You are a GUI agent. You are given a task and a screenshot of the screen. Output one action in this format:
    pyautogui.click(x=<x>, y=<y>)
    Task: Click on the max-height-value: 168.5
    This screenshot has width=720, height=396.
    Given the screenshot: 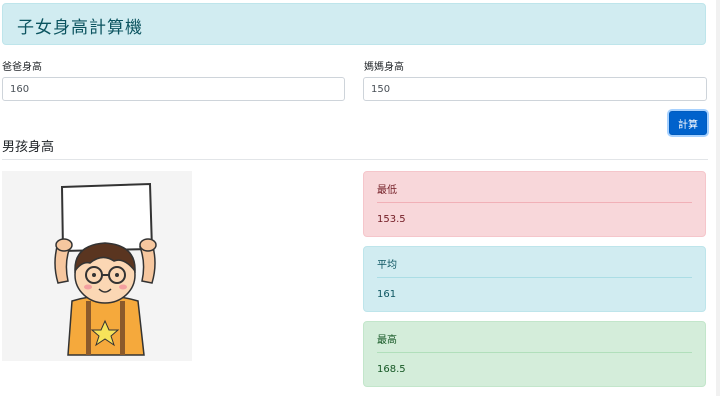 What is the action you would take?
    pyautogui.click(x=391, y=369)
    